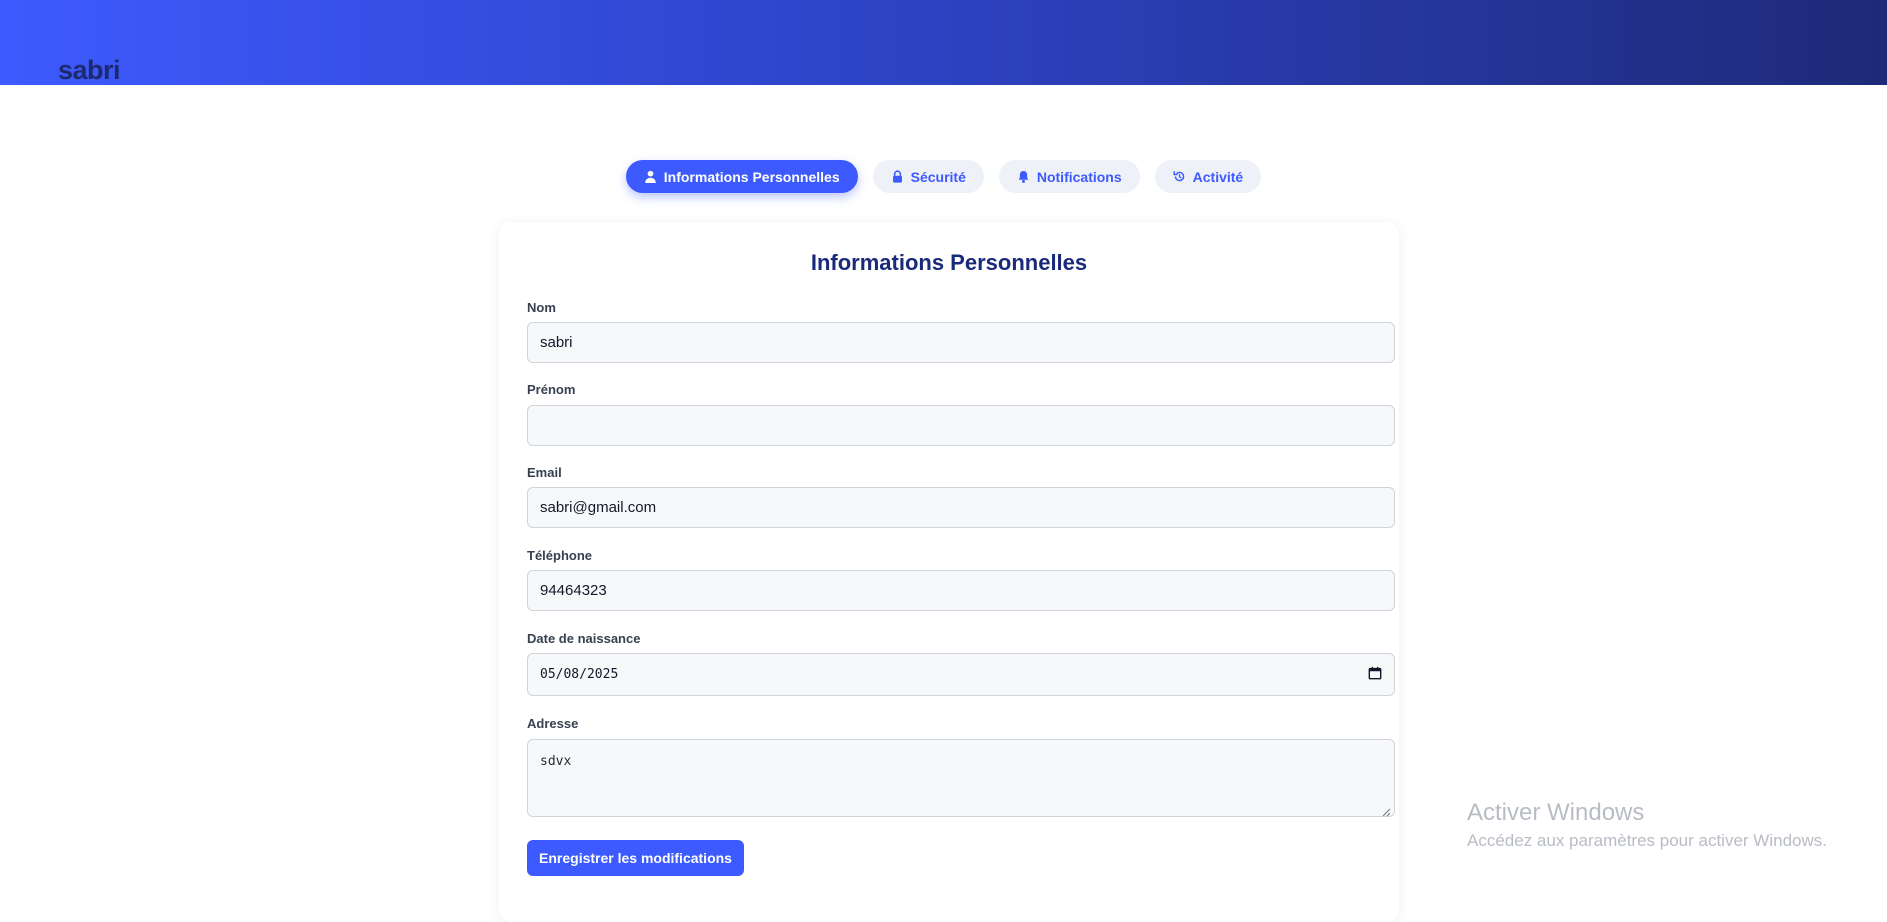 The width and height of the screenshot is (1887, 922). Describe the element at coordinates (961, 674) in the screenshot. I see `date-naissance-input: 05/08/2025` at that location.